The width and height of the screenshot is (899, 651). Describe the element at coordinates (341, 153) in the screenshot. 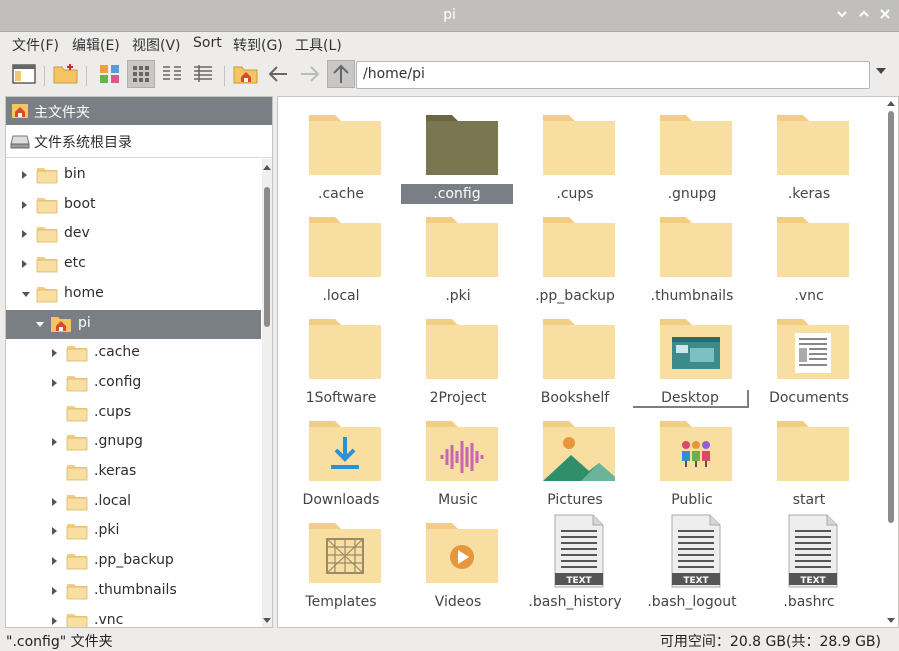

I see `file-item: .cache` at that location.